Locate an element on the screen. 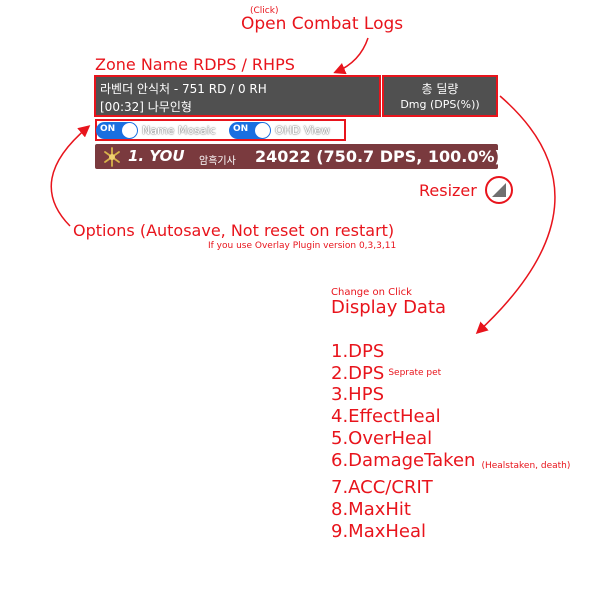 Image resolution: width=600 pixels, height=600 pixels. options-arrow is located at coordinates (70, 176).